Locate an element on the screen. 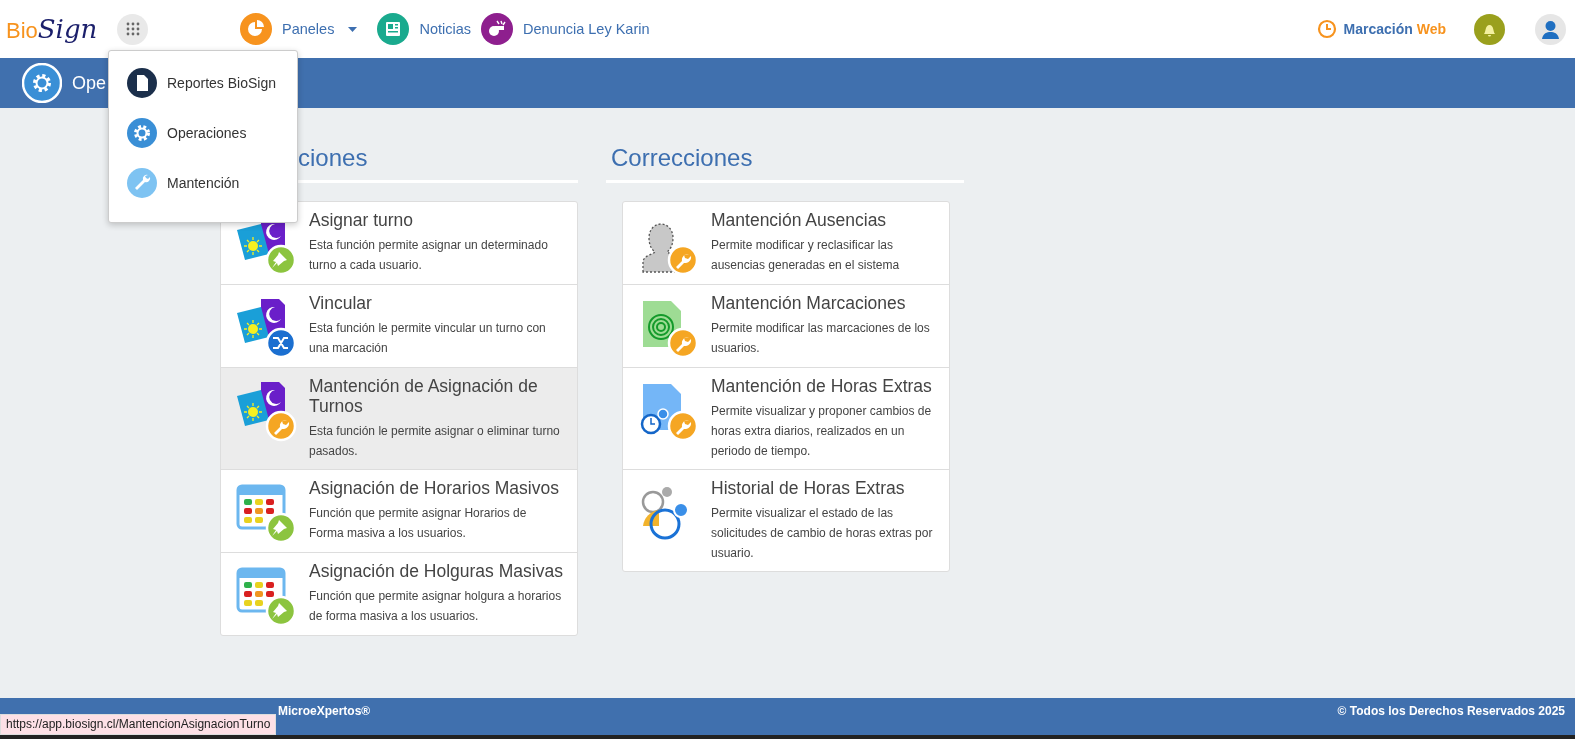 The width and height of the screenshot is (1575, 739). card-description: Esta función le permite vincular un turno con una marcación is located at coordinates (428, 338).